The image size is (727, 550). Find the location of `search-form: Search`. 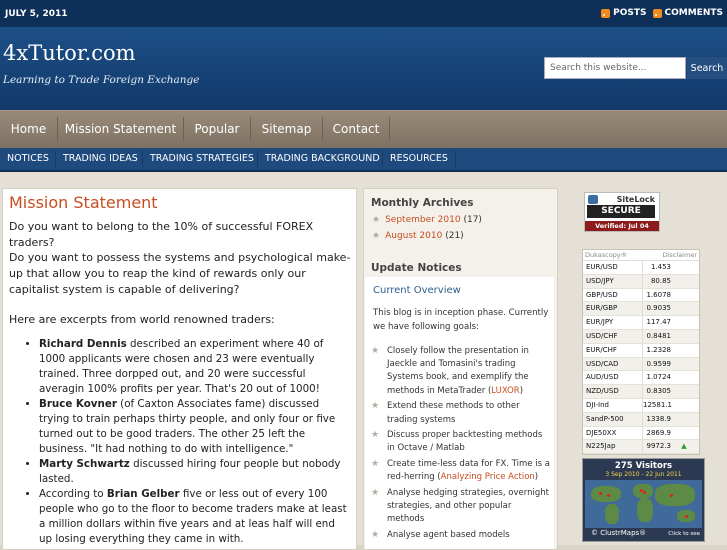

search-form: Search is located at coordinates (635, 68).